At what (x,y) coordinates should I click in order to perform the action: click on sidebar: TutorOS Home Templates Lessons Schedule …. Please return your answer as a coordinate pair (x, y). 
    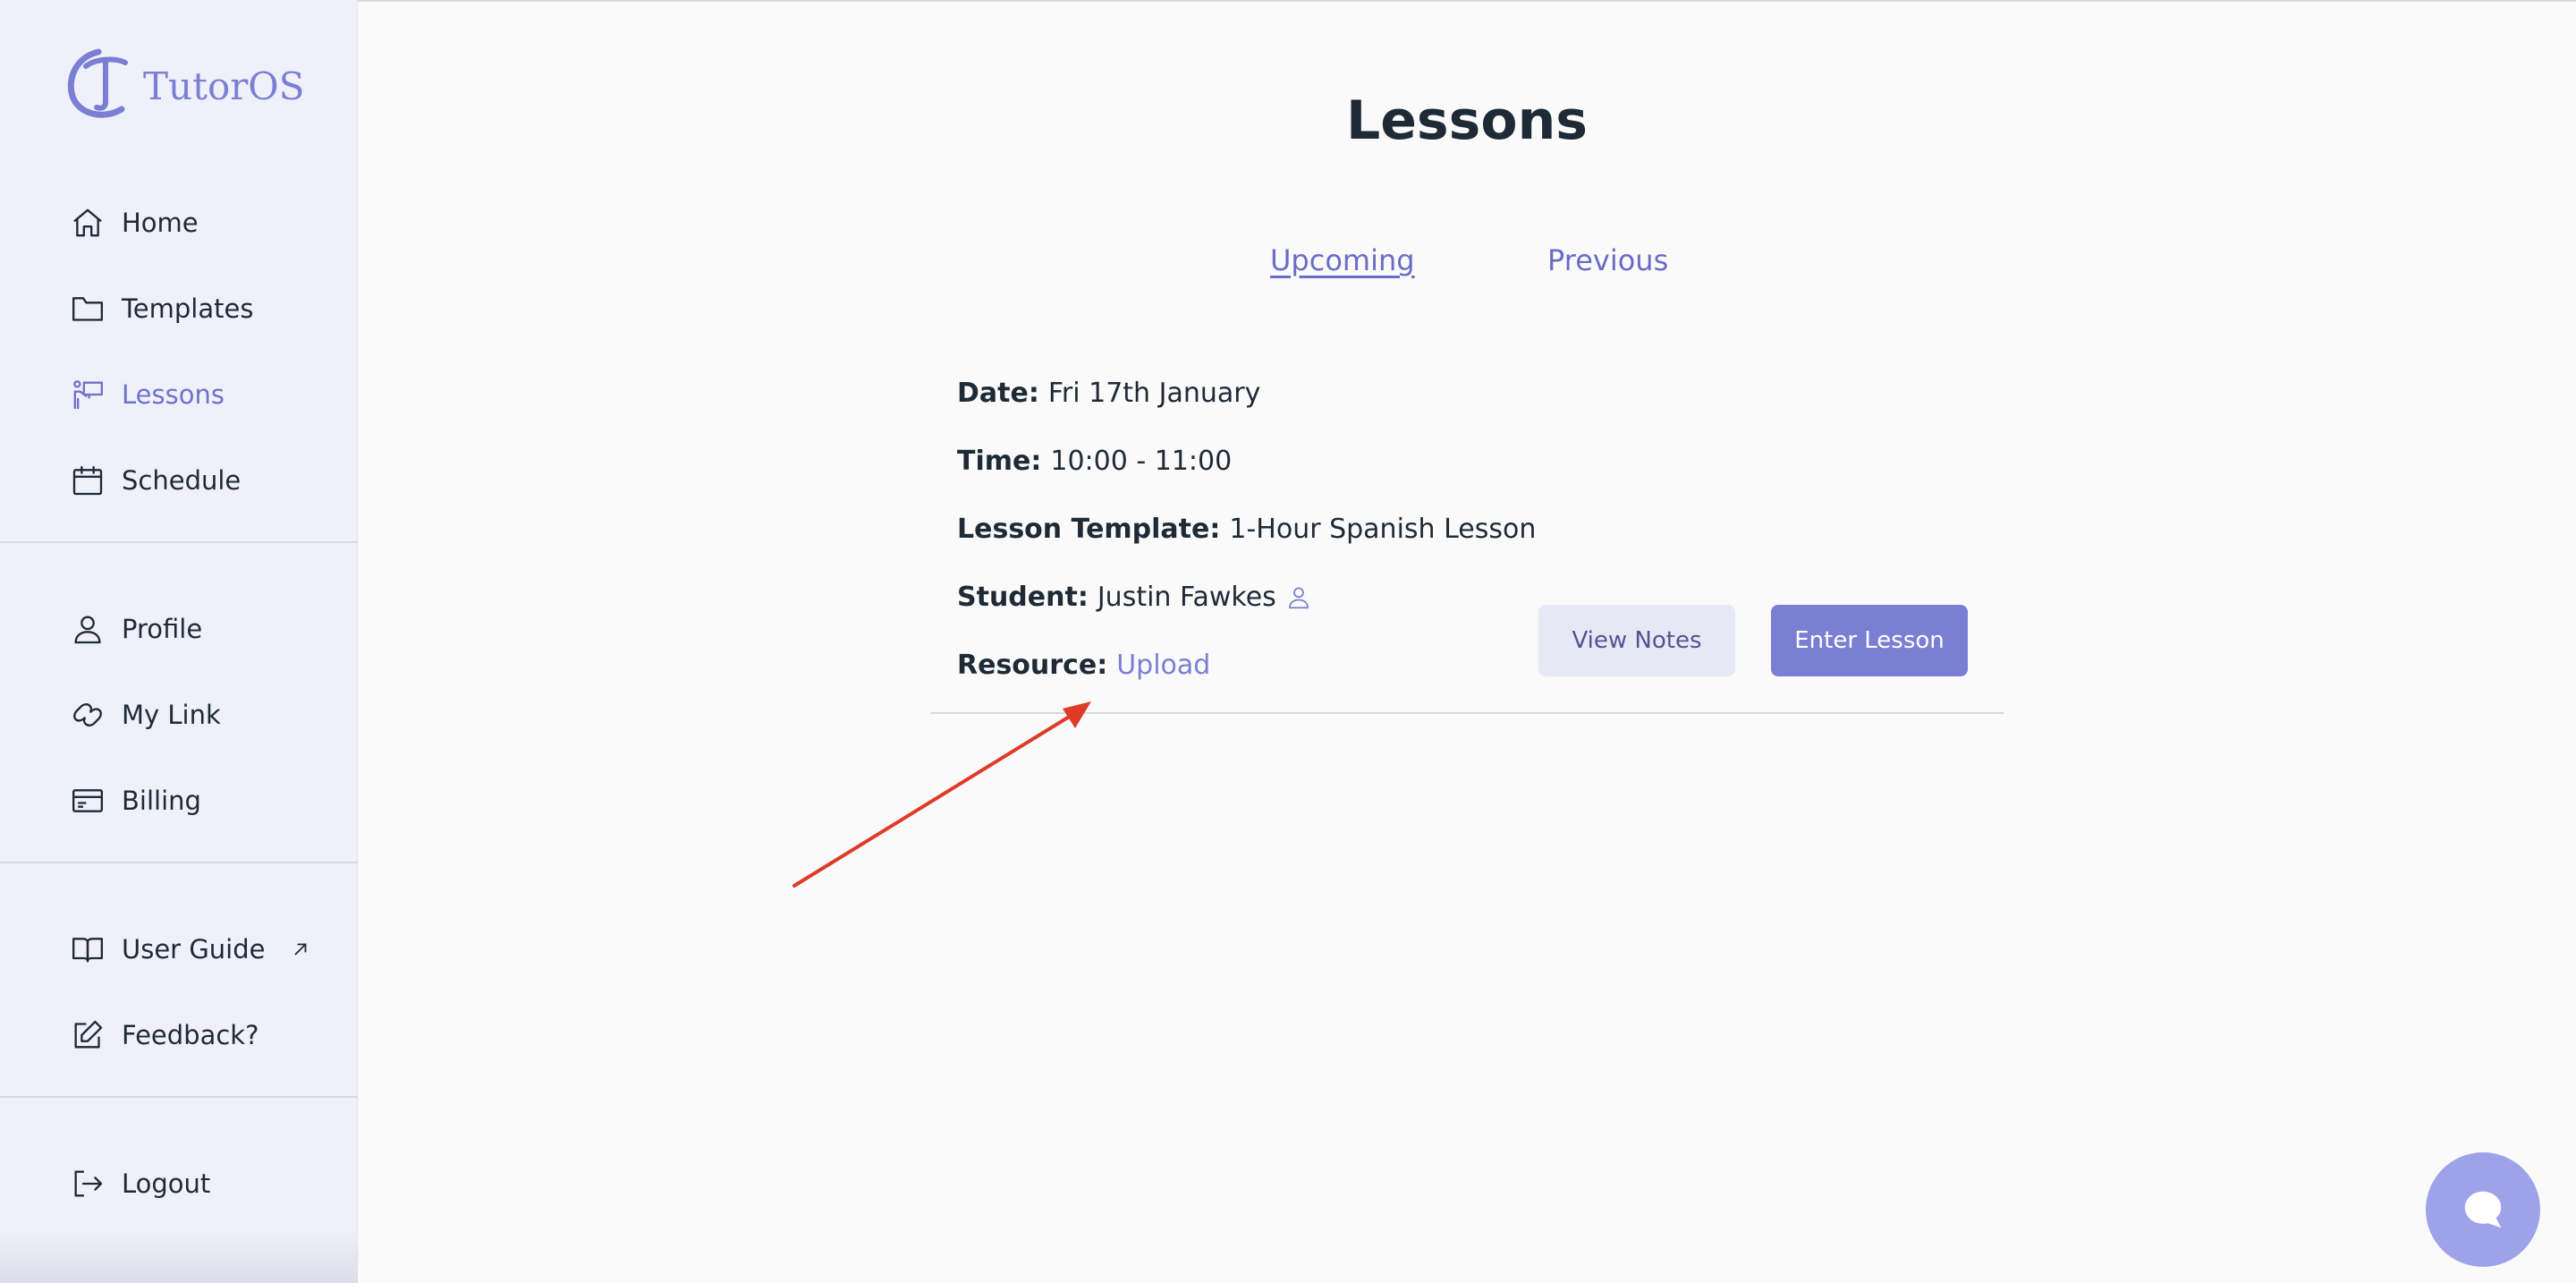
    Looking at the image, I should click on (179, 641).